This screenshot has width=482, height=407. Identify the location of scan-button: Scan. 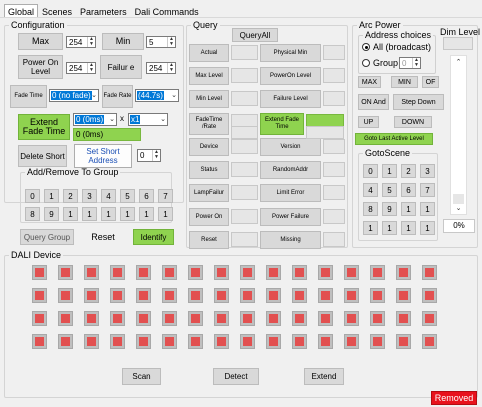
(141, 376).